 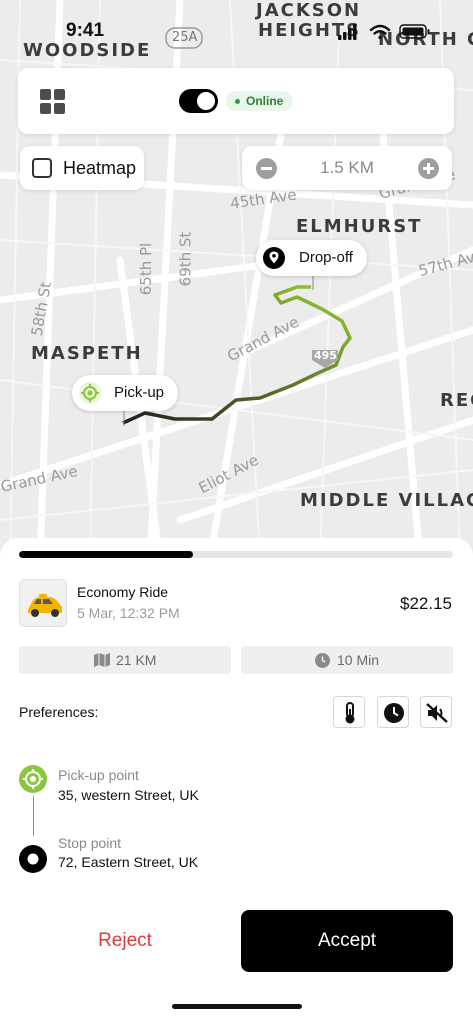 I want to click on dropoff-marker: Drop-off, so click(x=311, y=258).